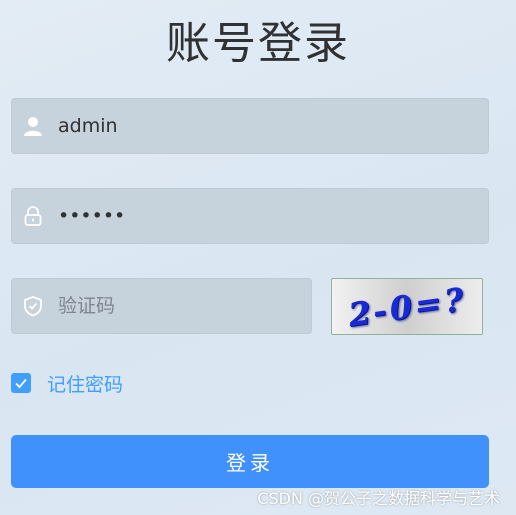 The width and height of the screenshot is (516, 515). I want to click on checkbox-checked-icon, so click(21, 383).